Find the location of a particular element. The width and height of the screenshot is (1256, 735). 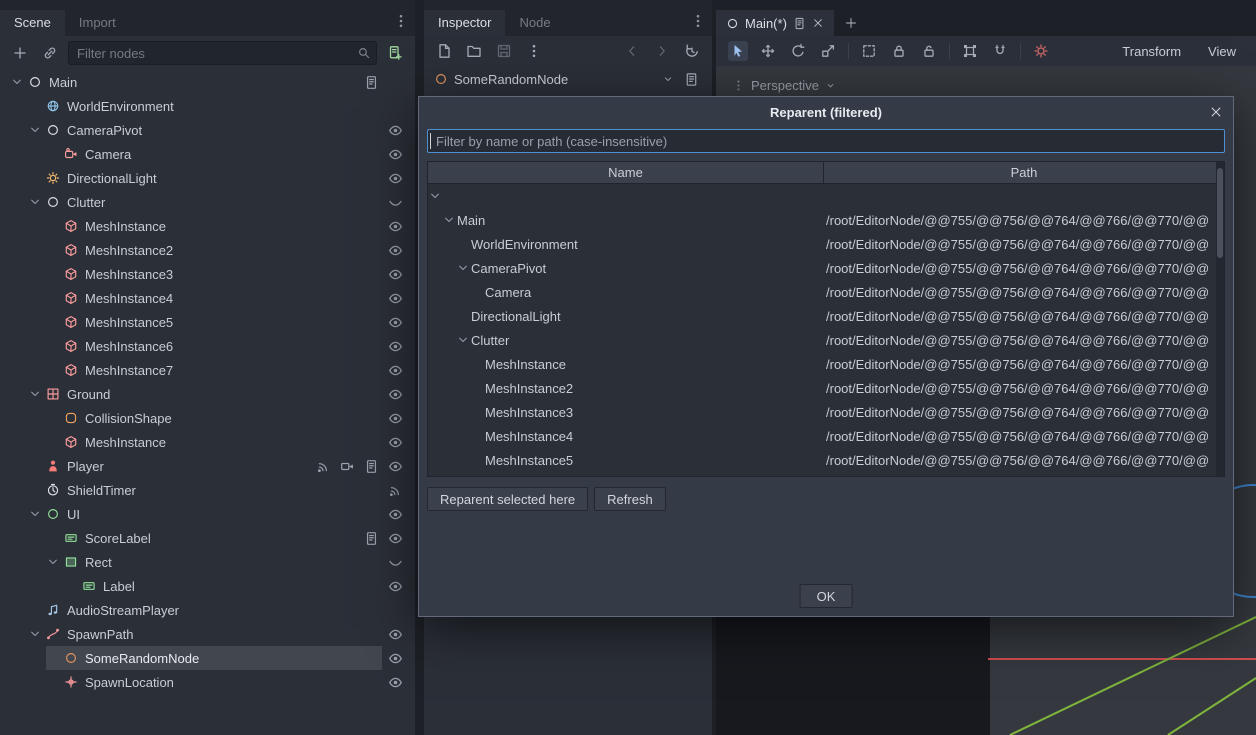

add-node-icon is located at coordinates (20, 53).